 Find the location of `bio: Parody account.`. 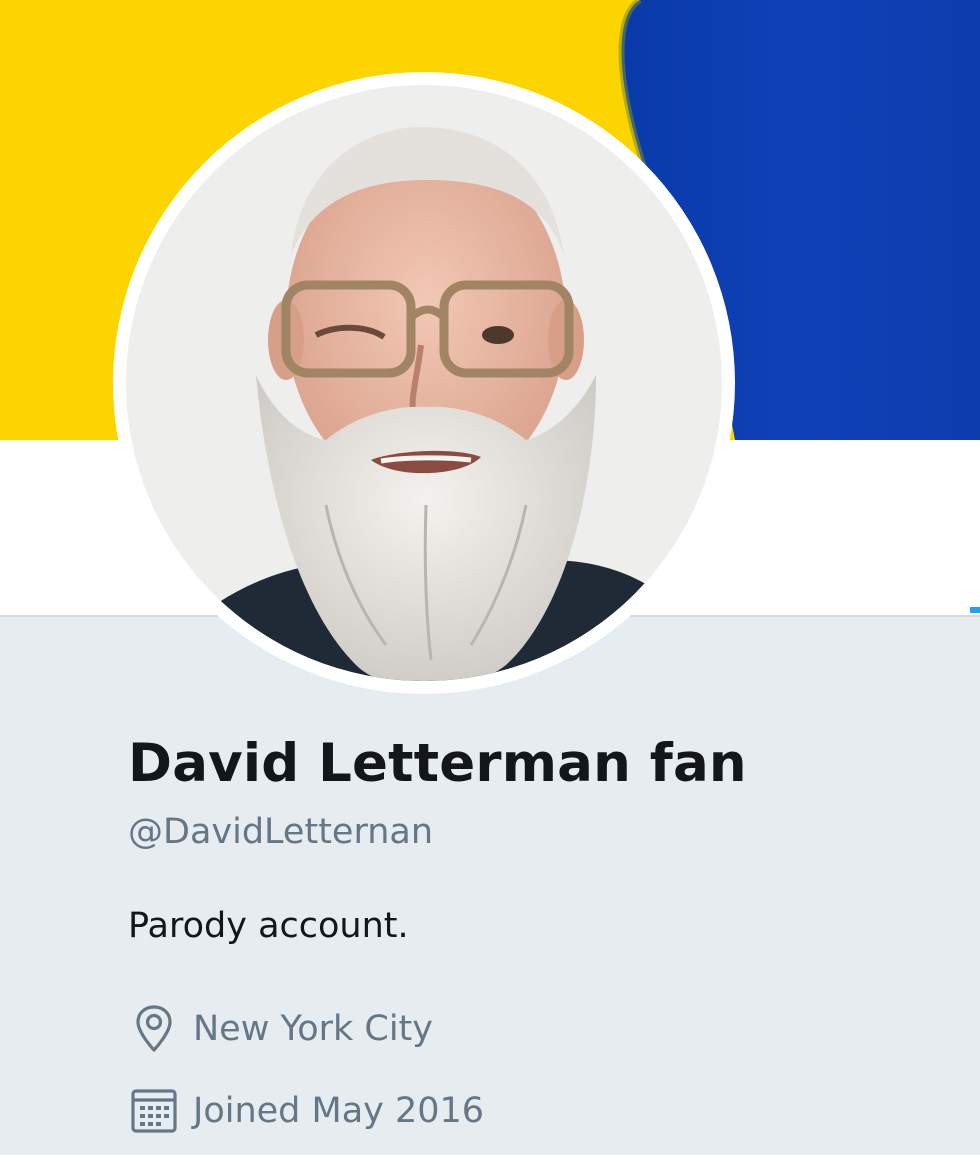

bio: Parody account. is located at coordinates (268, 926).